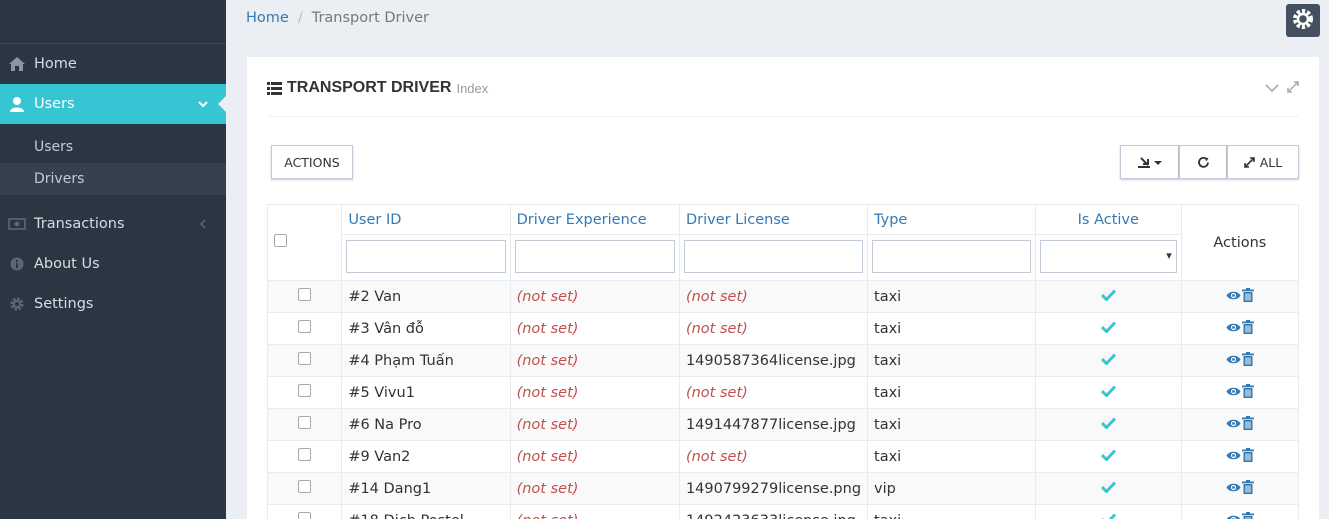 The width and height of the screenshot is (1329, 519). Describe the element at coordinates (594, 219) in the screenshot. I see `column-header-driver-experience: Driver Experience` at that location.